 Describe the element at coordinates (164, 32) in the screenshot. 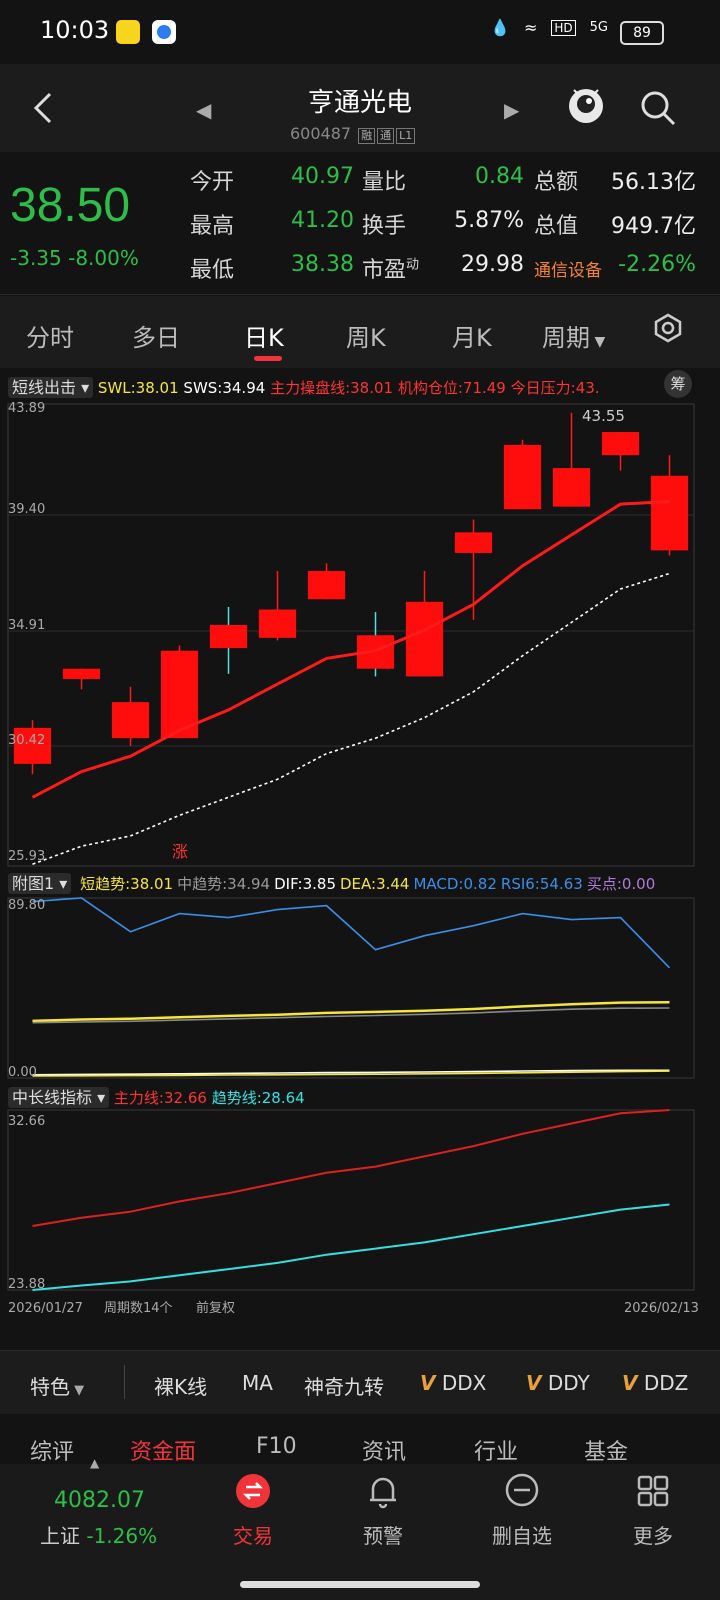

I see `browser-notification-icon` at that location.